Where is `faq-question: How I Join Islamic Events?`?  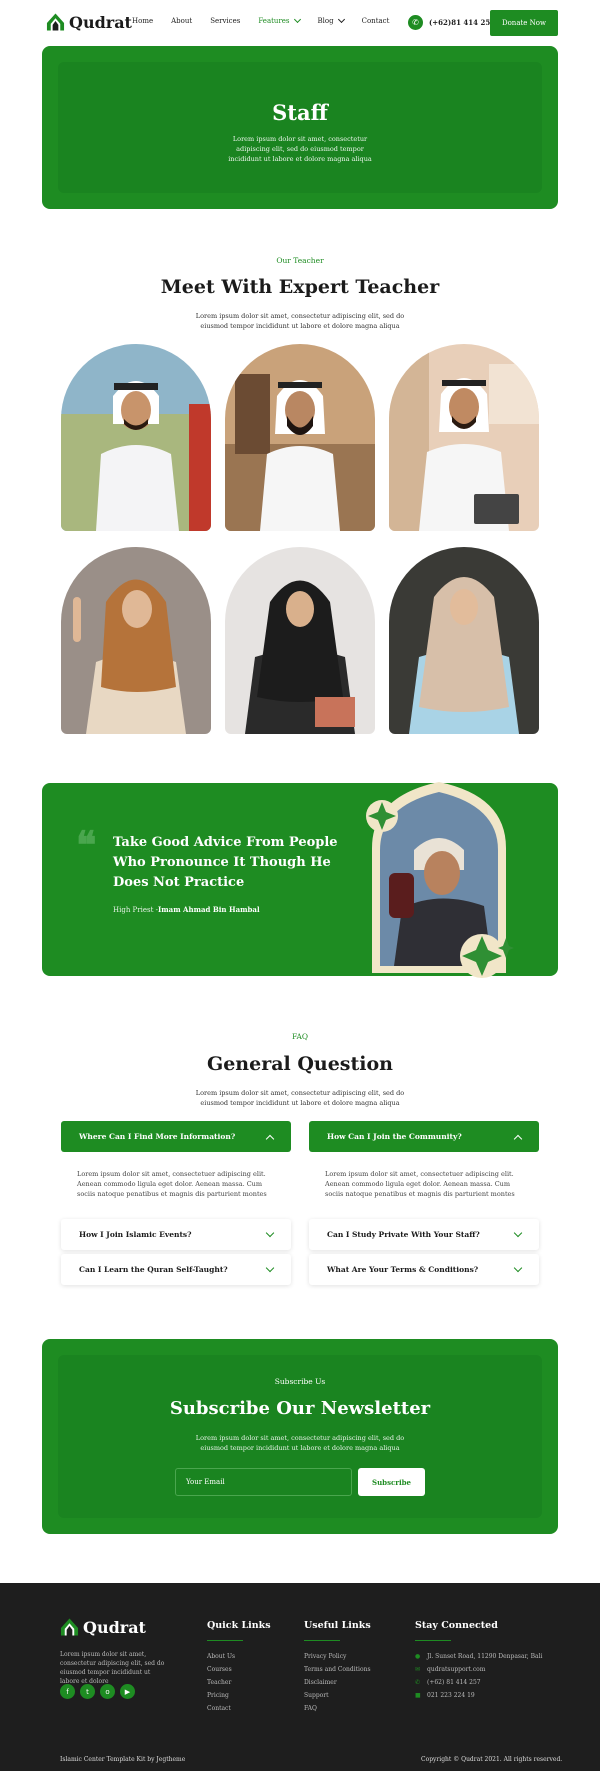 faq-question: How I Join Islamic Events? is located at coordinates (176, 1234).